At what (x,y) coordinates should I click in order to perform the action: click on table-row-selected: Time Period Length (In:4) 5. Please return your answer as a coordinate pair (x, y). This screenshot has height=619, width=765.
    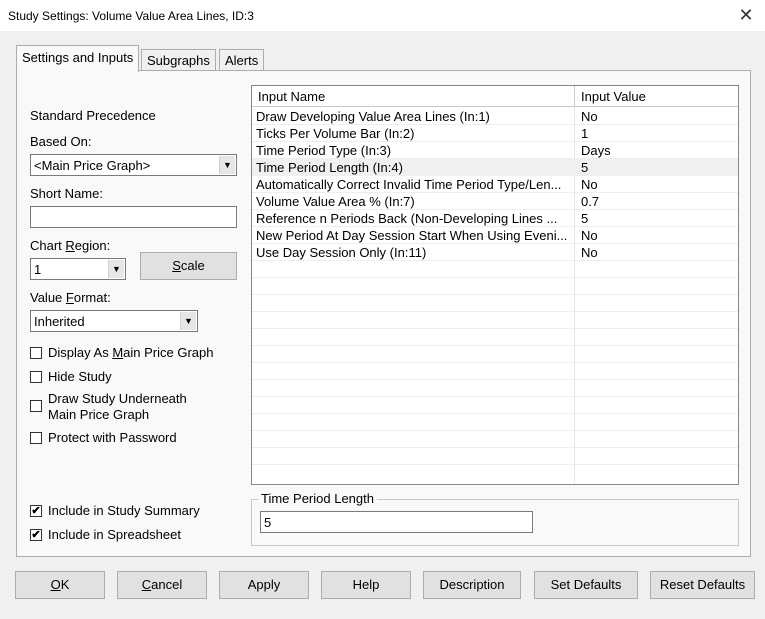
    Looking at the image, I should click on (495, 167).